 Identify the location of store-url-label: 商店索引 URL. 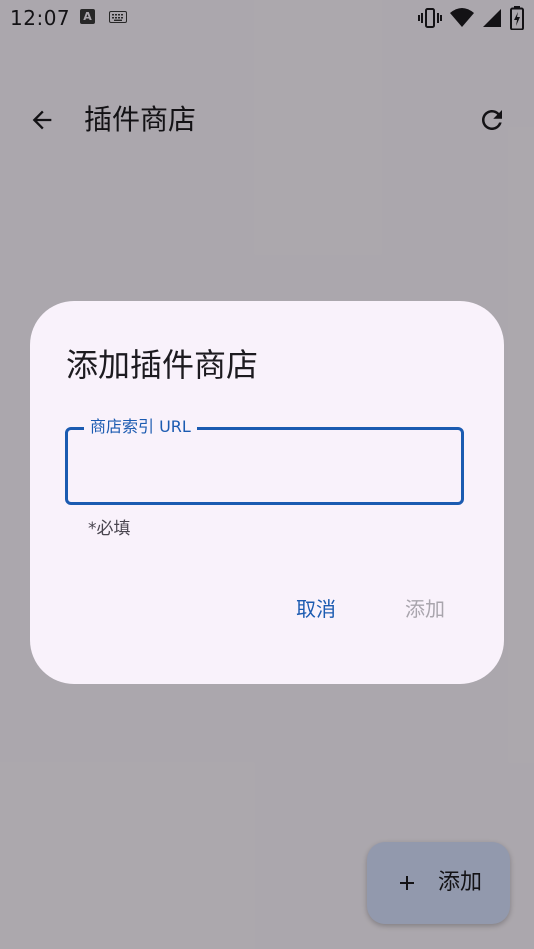
(140, 427).